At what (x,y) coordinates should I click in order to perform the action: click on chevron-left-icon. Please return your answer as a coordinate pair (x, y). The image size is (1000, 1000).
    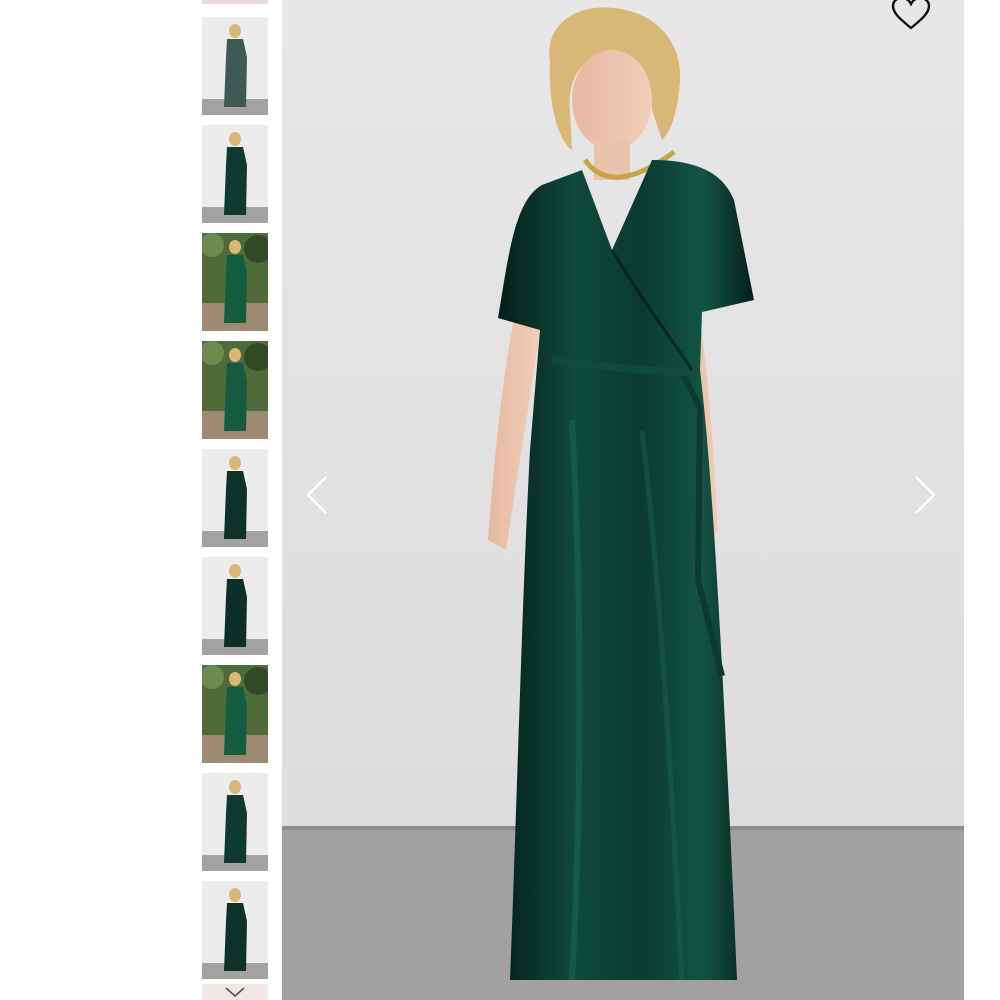
    Looking at the image, I should click on (317, 495).